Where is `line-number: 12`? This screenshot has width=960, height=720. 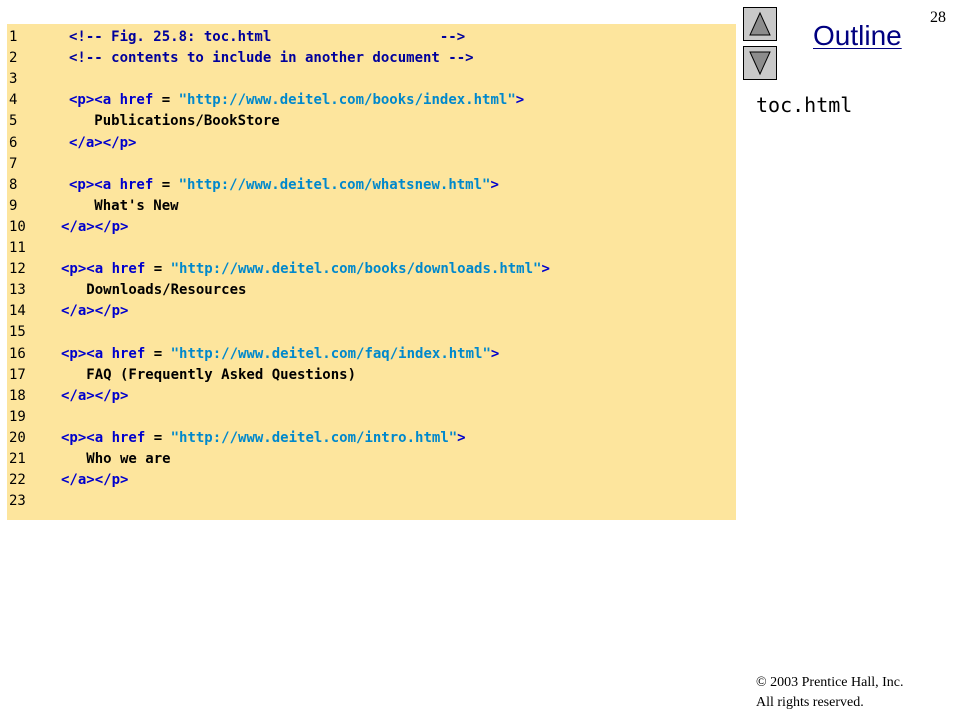
line-number: 12 is located at coordinates (17, 269).